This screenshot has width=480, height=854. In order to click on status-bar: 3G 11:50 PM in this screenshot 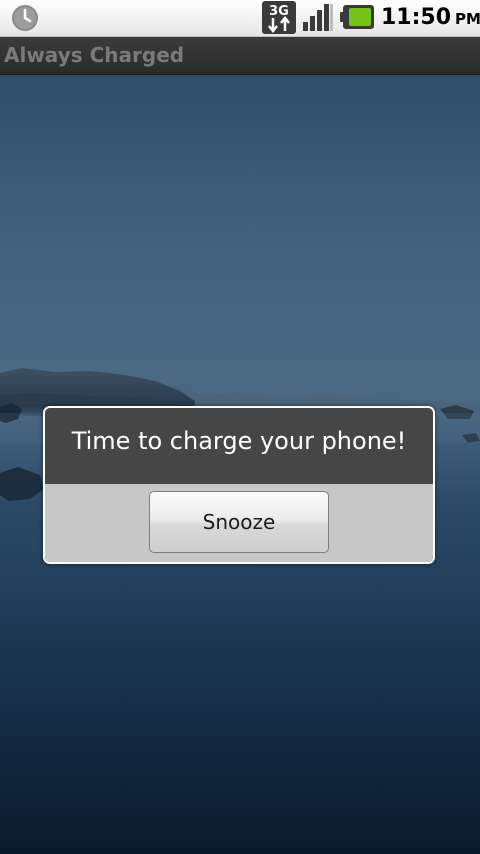, I will do `click(240, 18)`.